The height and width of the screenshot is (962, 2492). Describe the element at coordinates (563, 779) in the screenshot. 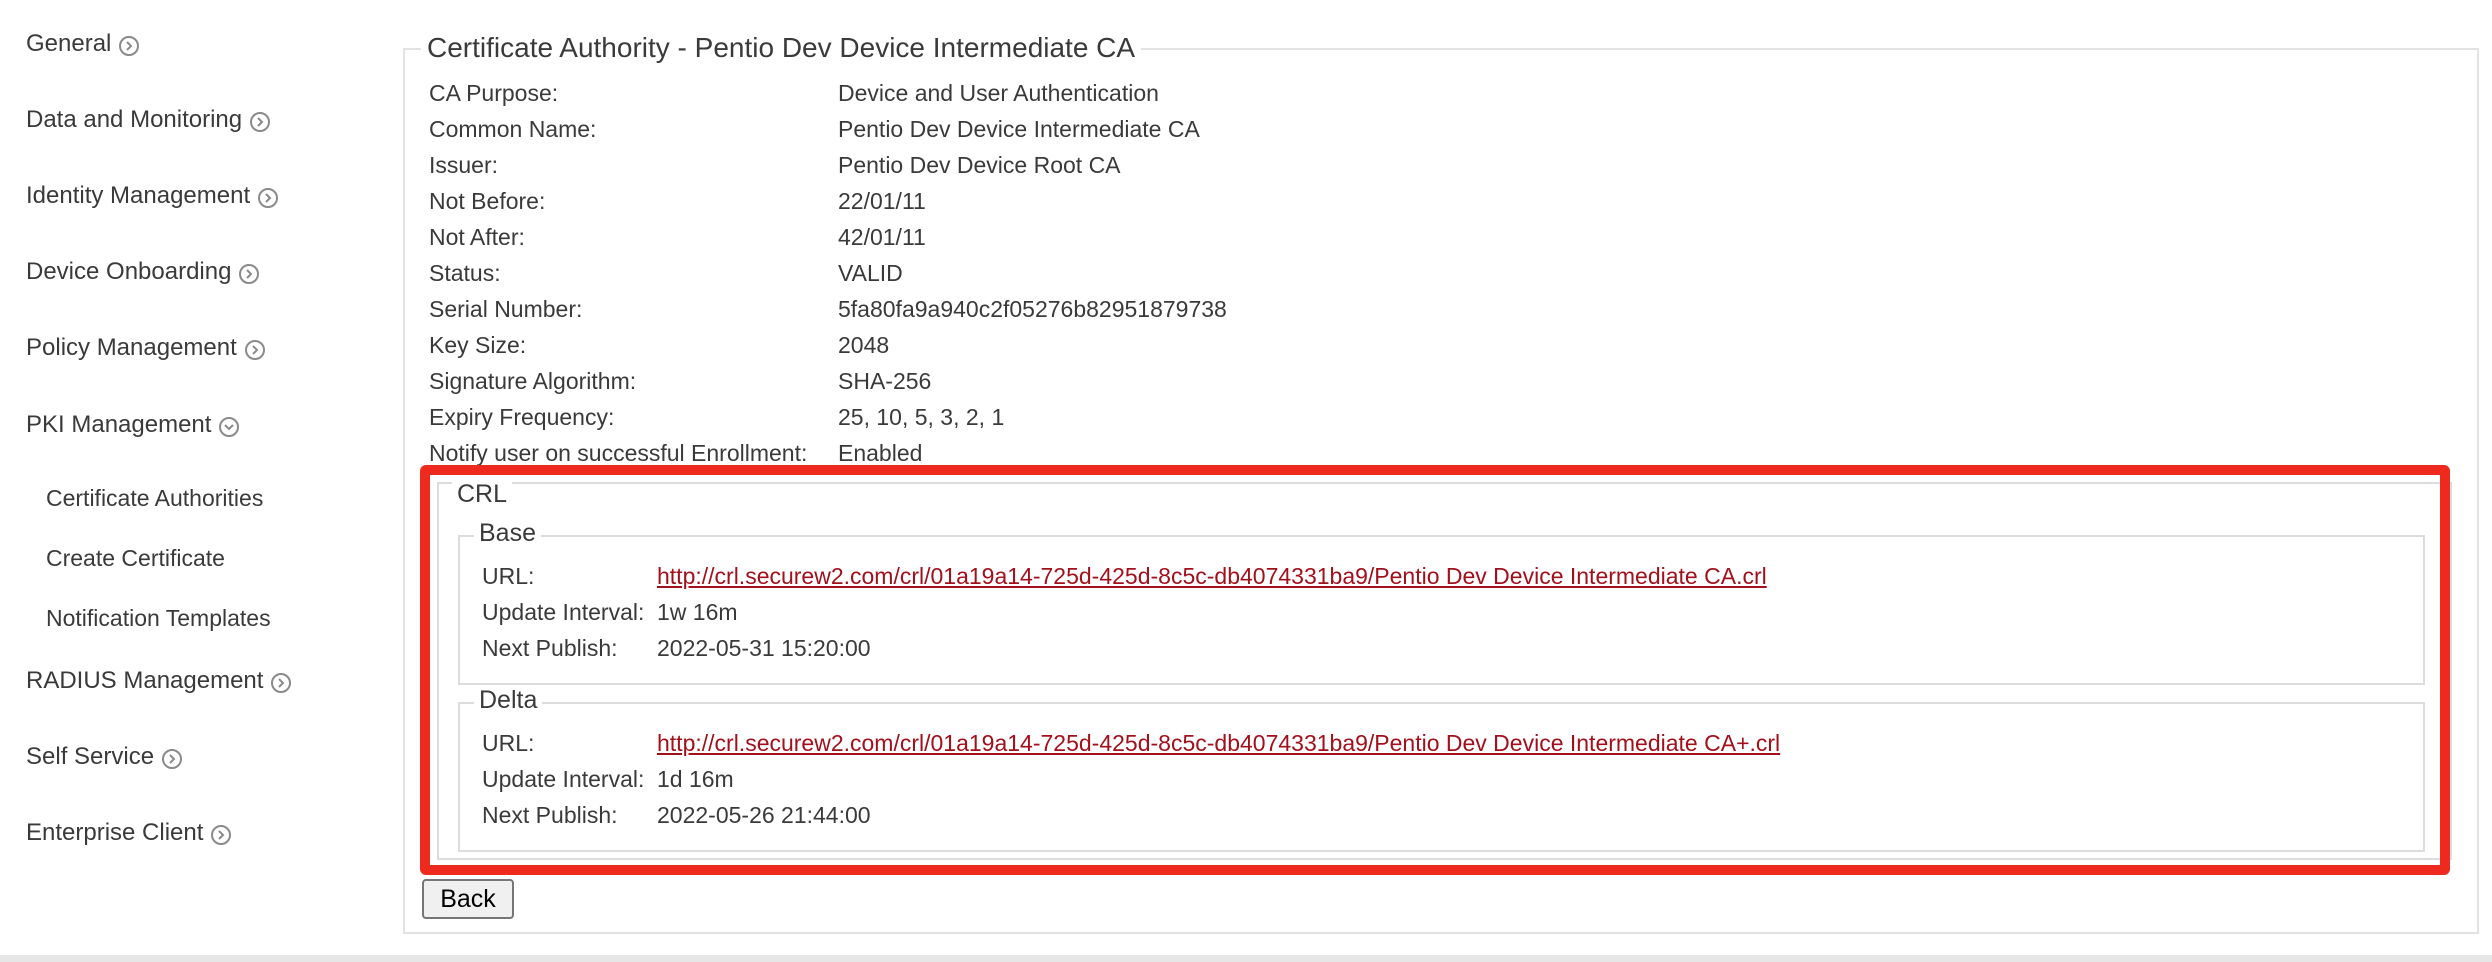

I see `crl-delta-interval-label: Update Interval:` at that location.